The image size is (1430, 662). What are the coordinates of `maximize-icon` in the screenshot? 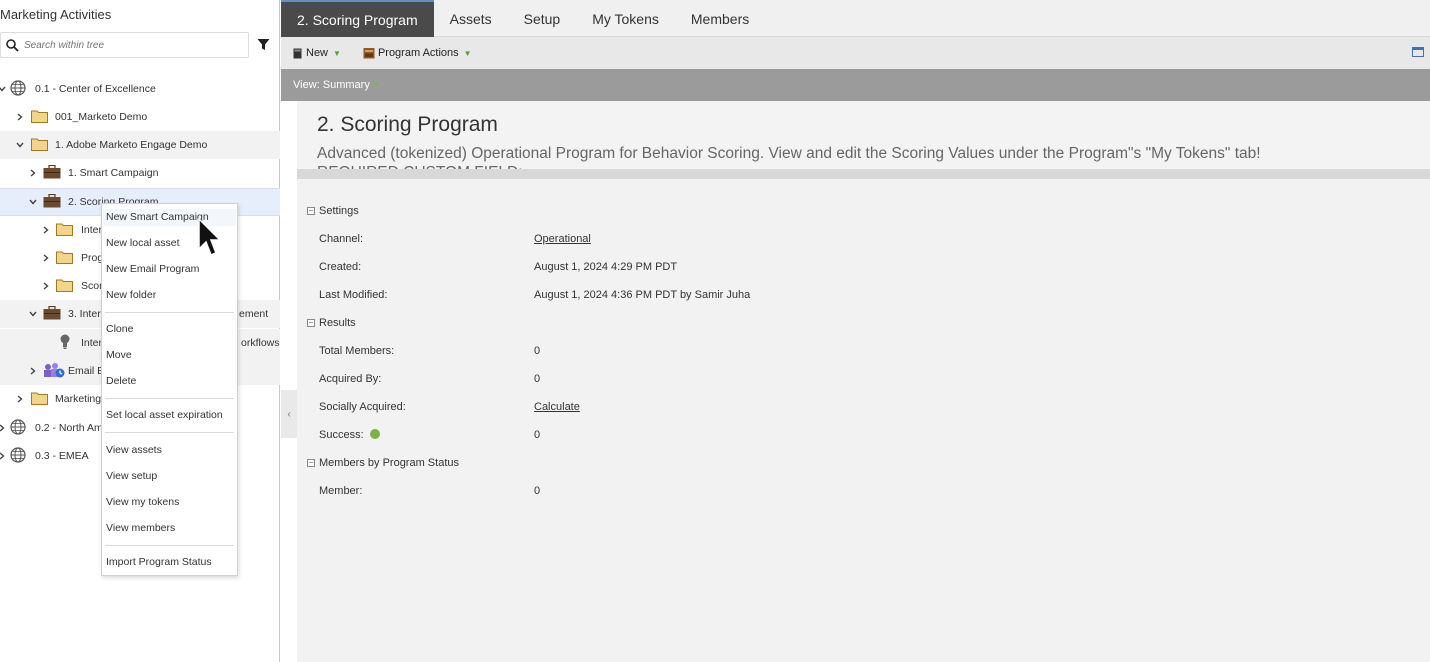 It's located at (1418, 52).